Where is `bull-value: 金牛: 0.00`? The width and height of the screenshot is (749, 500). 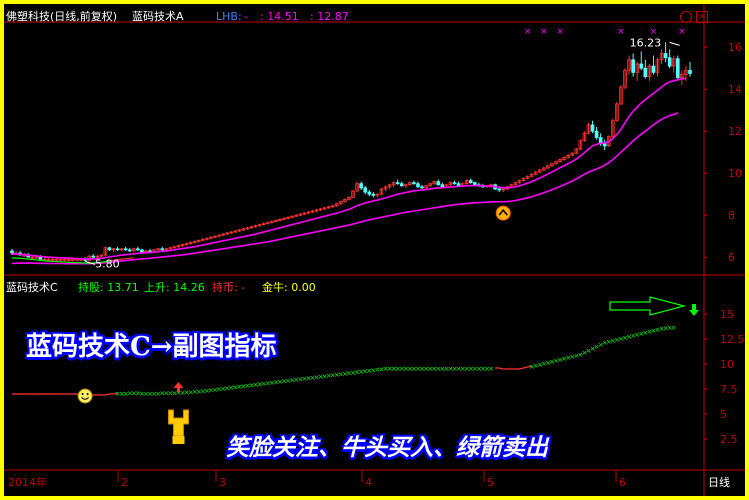 bull-value: 金牛: 0.00 is located at coordinates (289, 287).